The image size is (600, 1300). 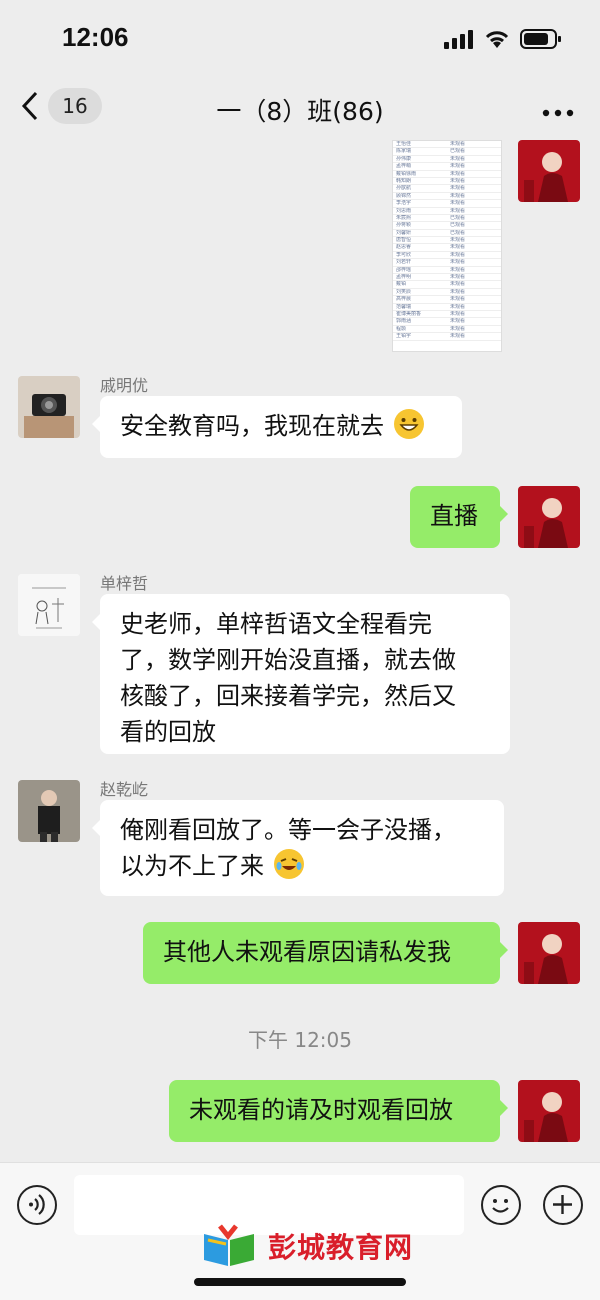 What do you see at coordinates (420, 167) in the screenshot?
I see `image-table-cell: 孟梓萌` at bounding box center [420, 167].